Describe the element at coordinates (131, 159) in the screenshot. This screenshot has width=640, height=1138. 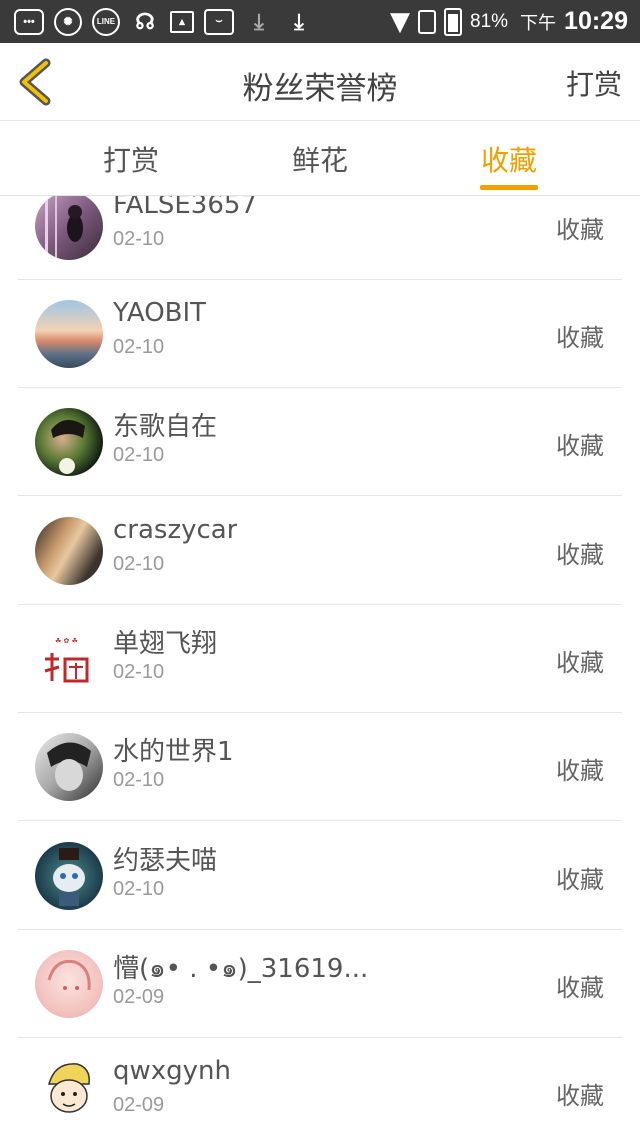
I see `tab-tip: 打赏` at that location.